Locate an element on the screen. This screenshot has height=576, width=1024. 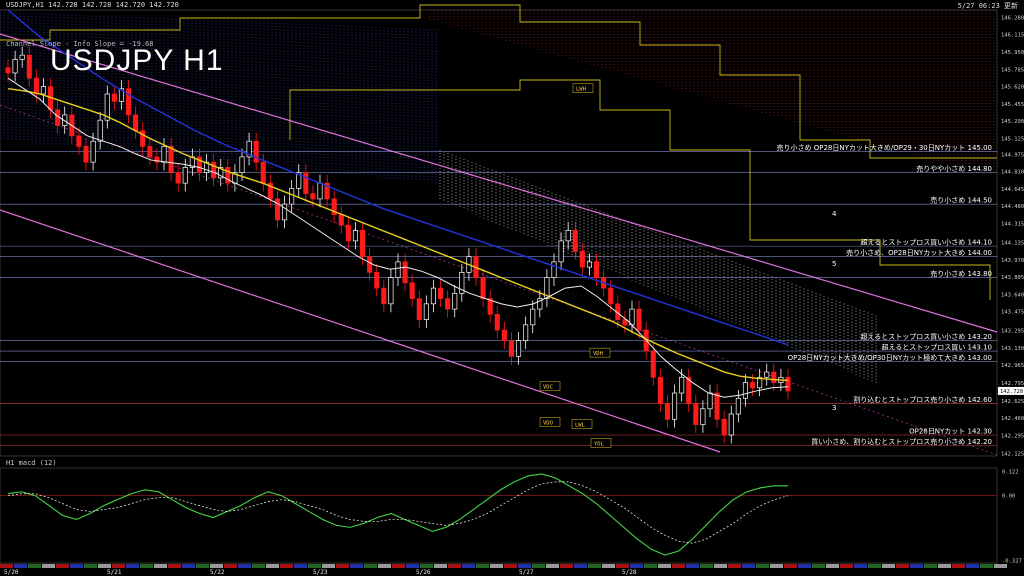
date-label: 5/20 is located at coordinates (11, 572).